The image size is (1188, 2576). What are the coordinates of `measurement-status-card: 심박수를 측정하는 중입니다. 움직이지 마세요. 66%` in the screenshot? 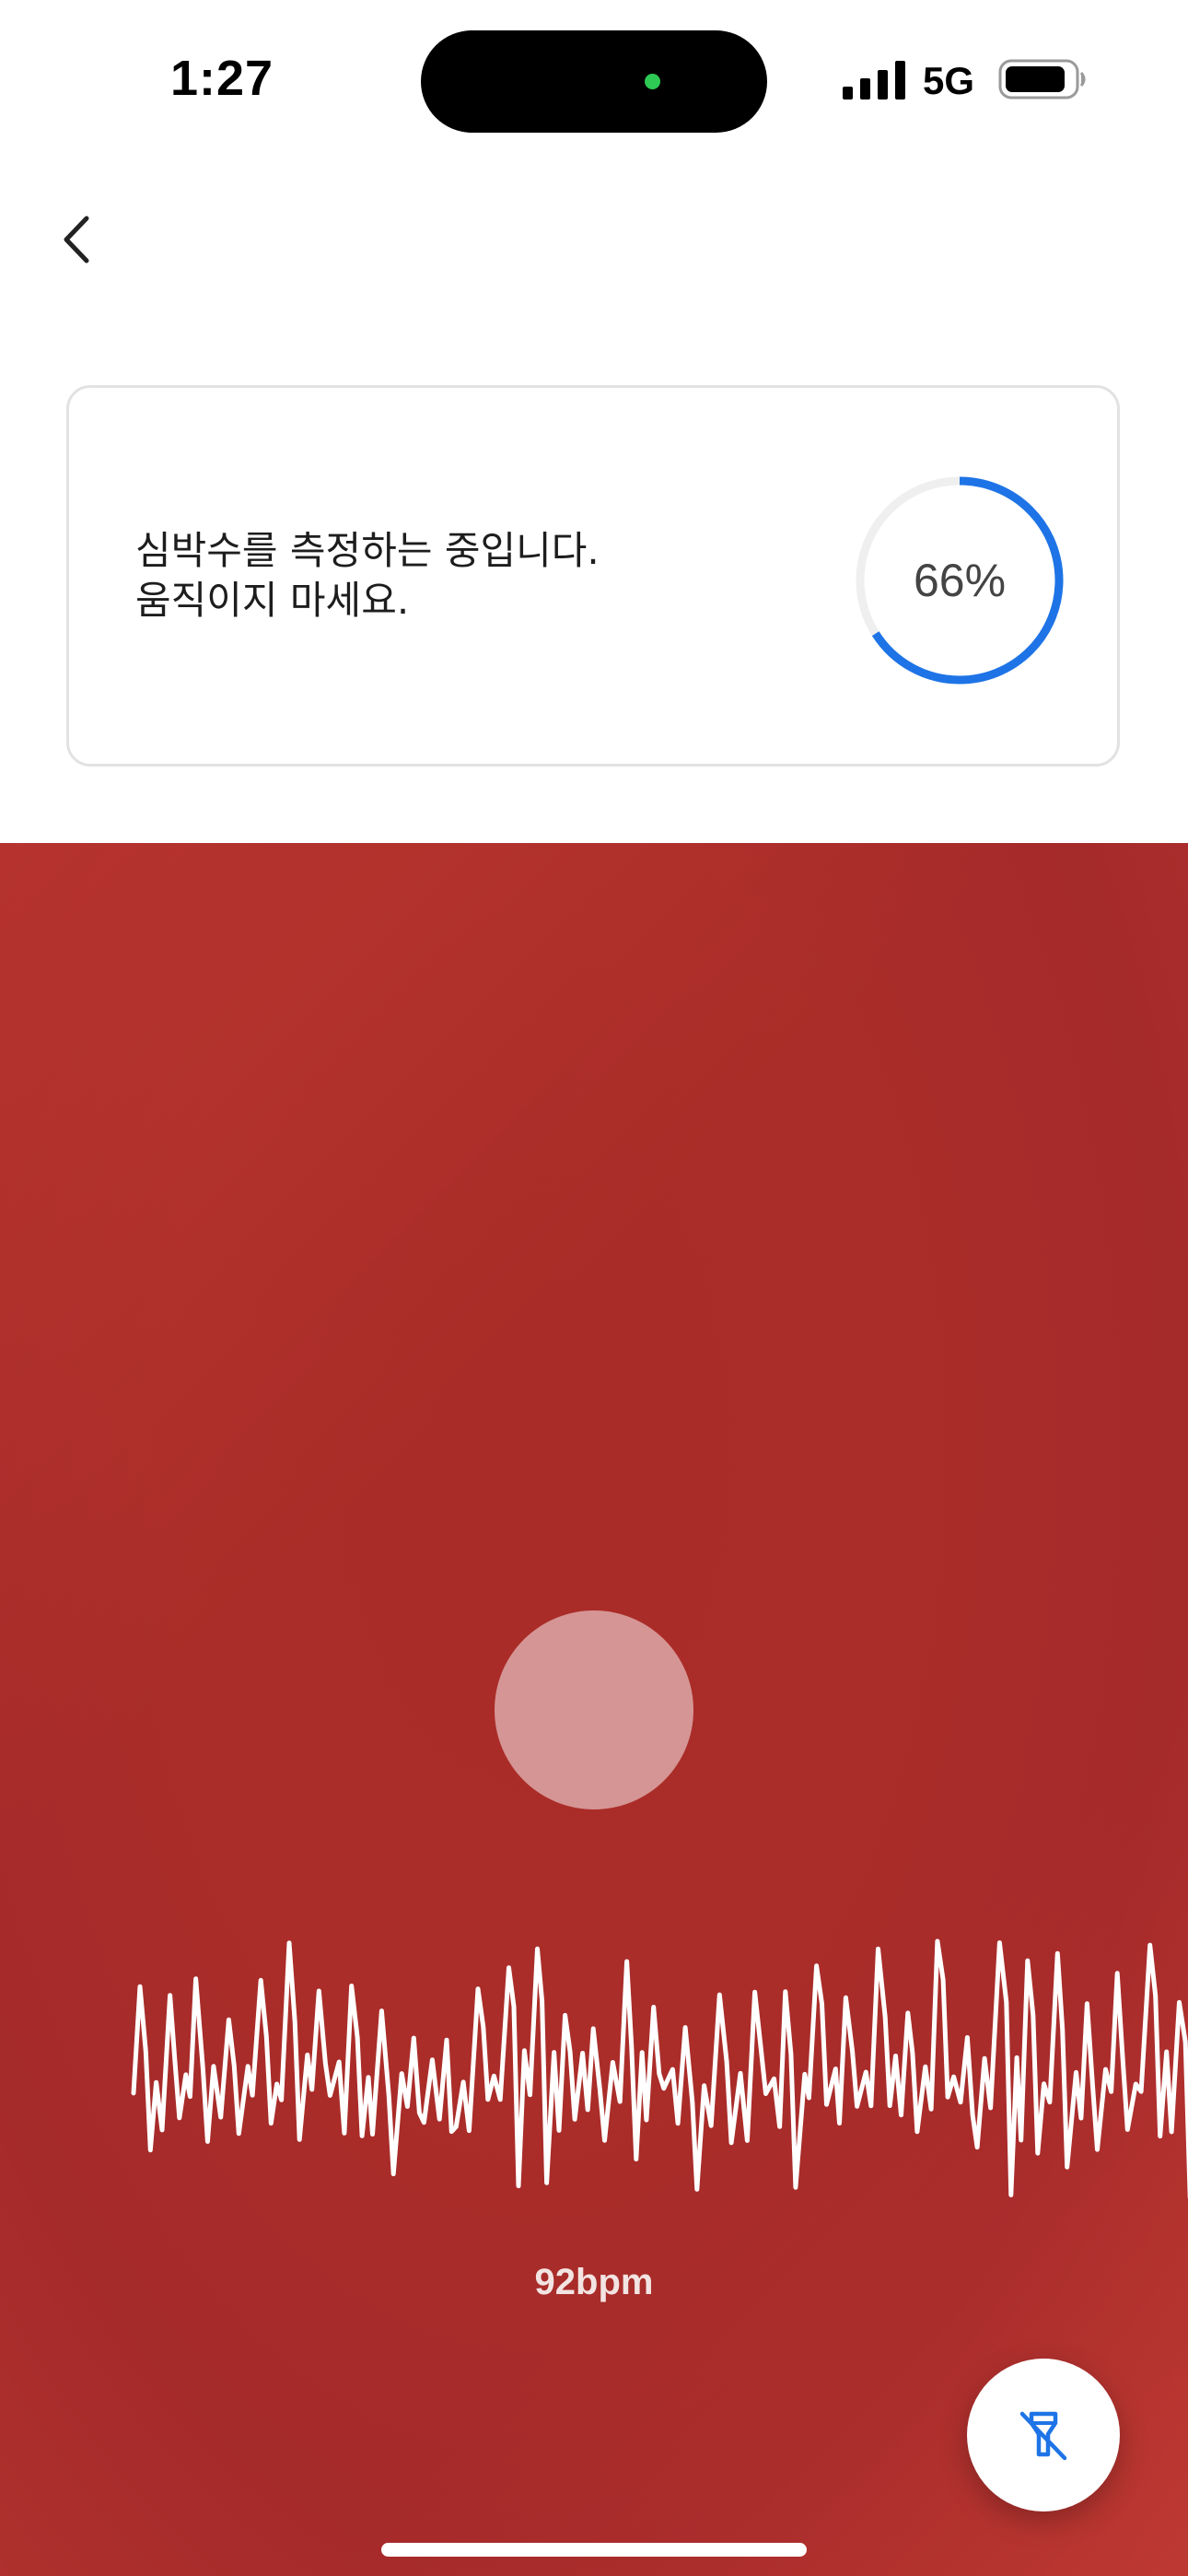 It's located at (593, 576).